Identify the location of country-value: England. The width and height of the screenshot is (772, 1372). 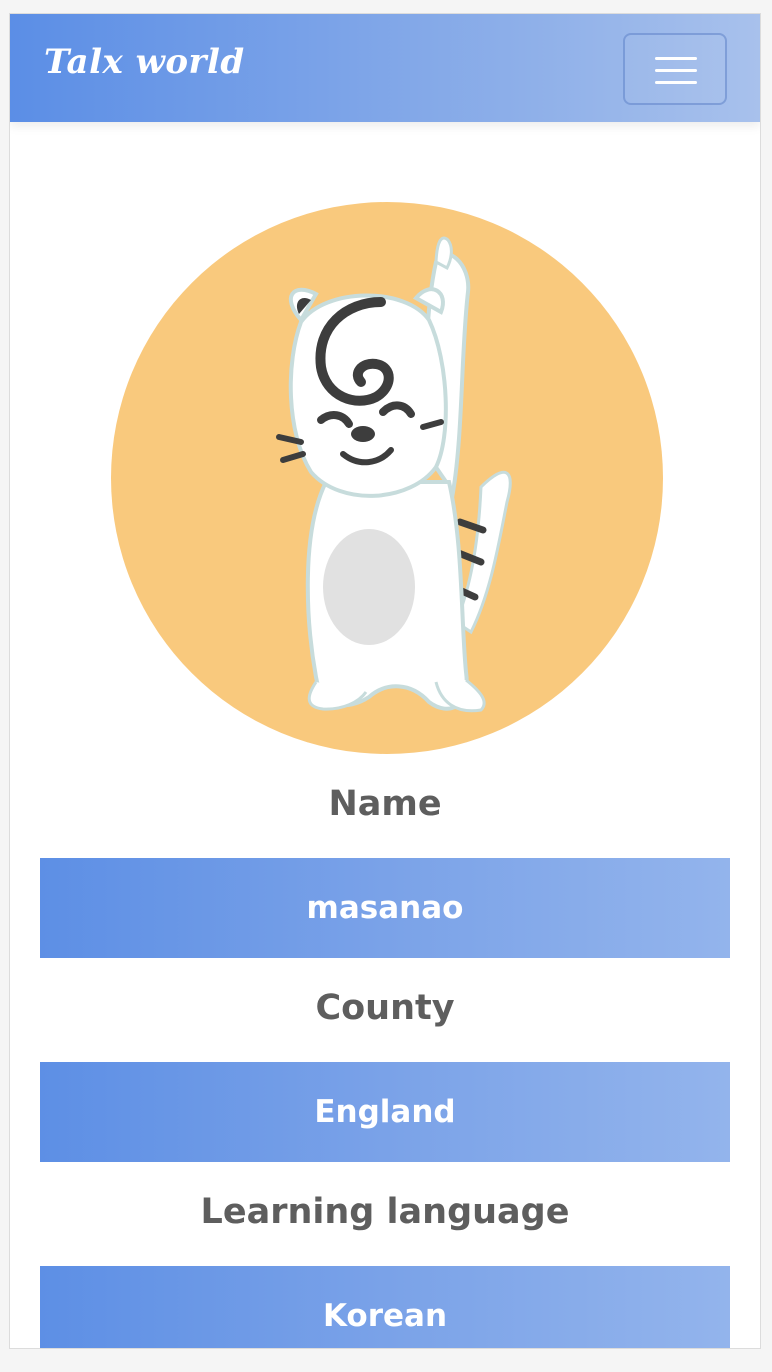
(385, 1112).